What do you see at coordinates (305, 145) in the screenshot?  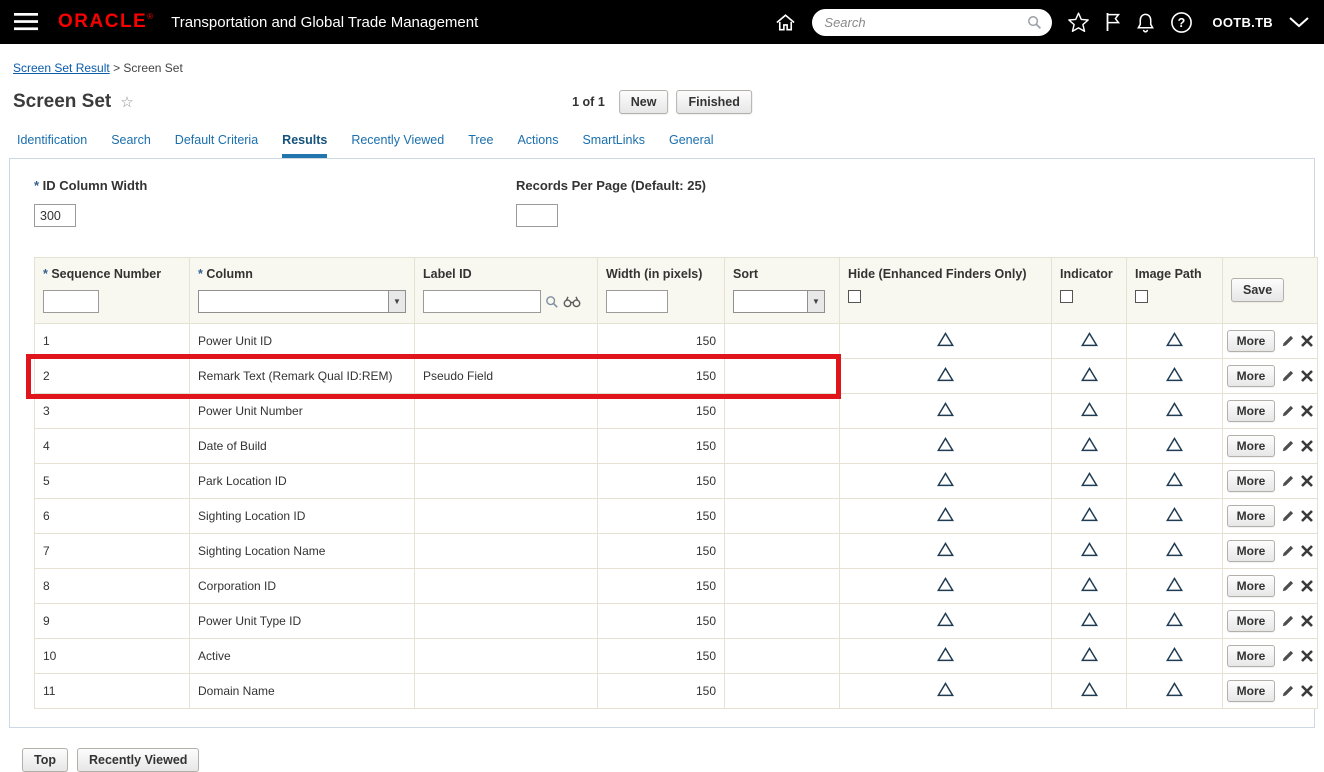 I see `tab: Results` at bounding box center [305, 145].